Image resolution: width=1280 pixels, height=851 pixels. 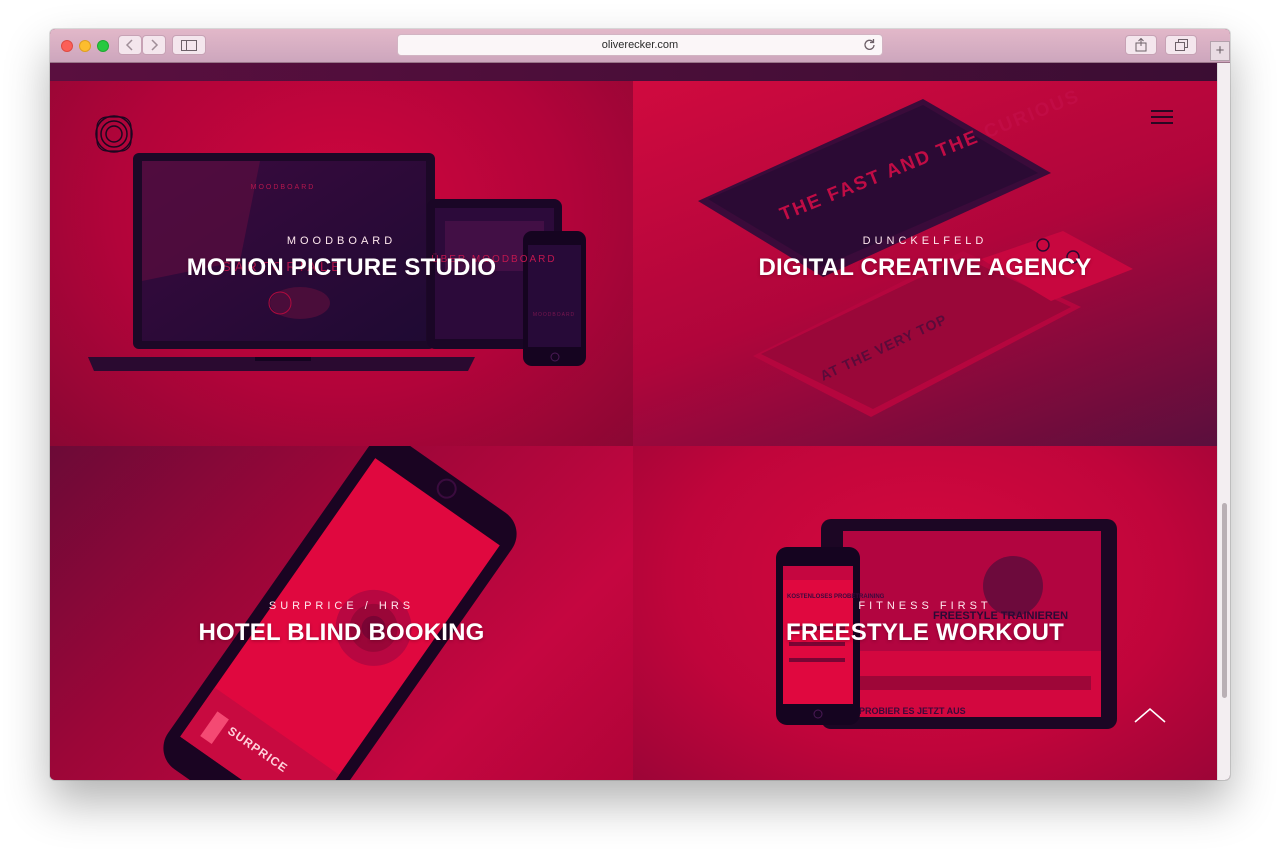 I want to click on project-caption: SURPRICE / HRS HOTEL BLIND BOOKING, so click(x=341, y=623).